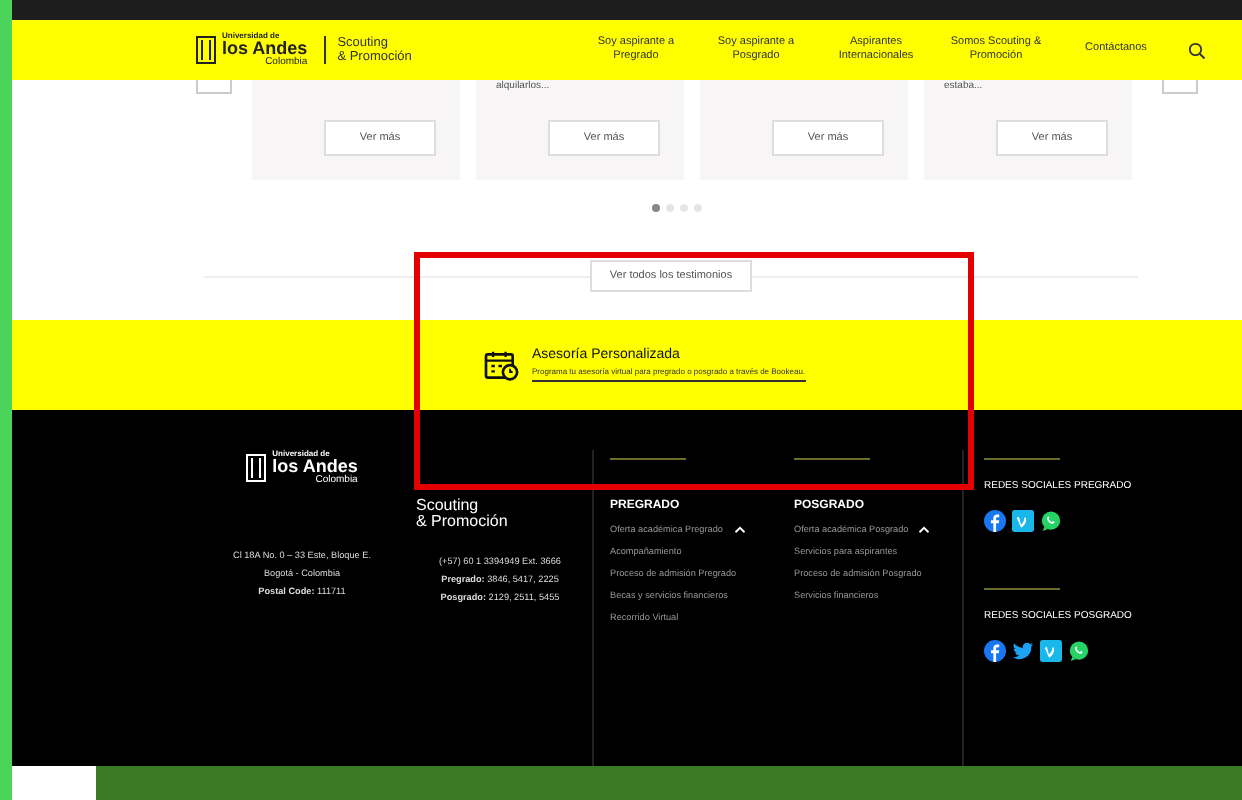  What do you see at coordinates (502, 365) in the screenshot?
I see `calendar-clock-icon` at bounding box center [502, 365].